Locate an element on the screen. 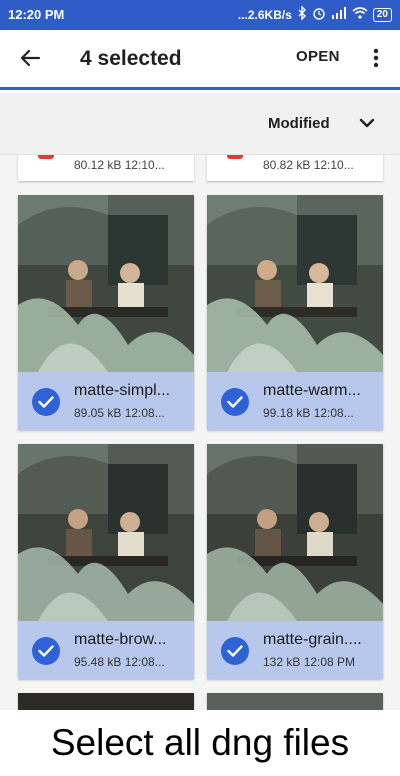  sort-label: Modified is located at coordinates (299, 123).